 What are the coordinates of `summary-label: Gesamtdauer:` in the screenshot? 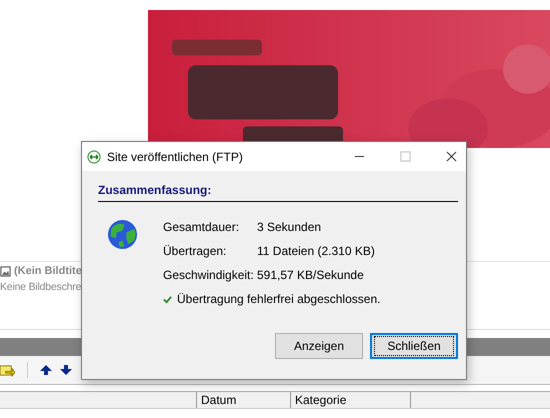 It's located at (201, 227).